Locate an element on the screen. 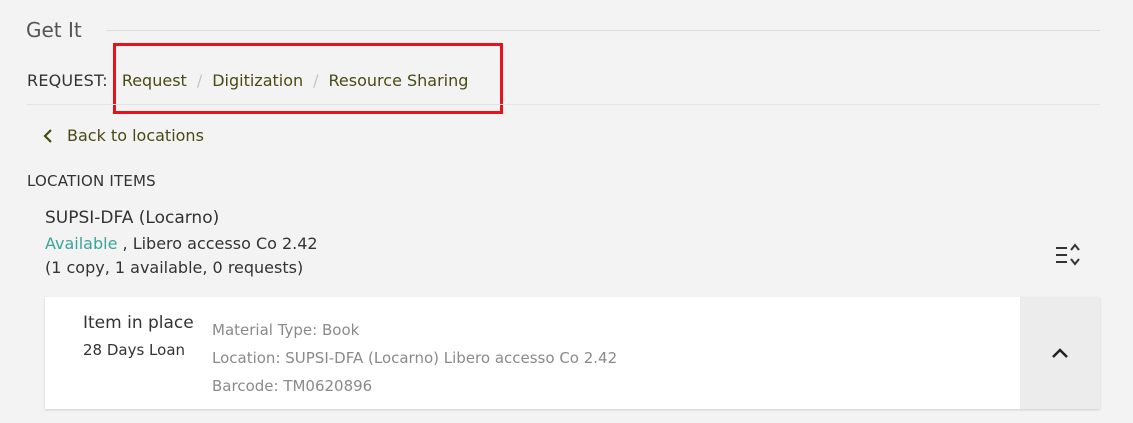  shelf-location: , Libero accesso Co 2.42 is located at coordinates (220, 243).